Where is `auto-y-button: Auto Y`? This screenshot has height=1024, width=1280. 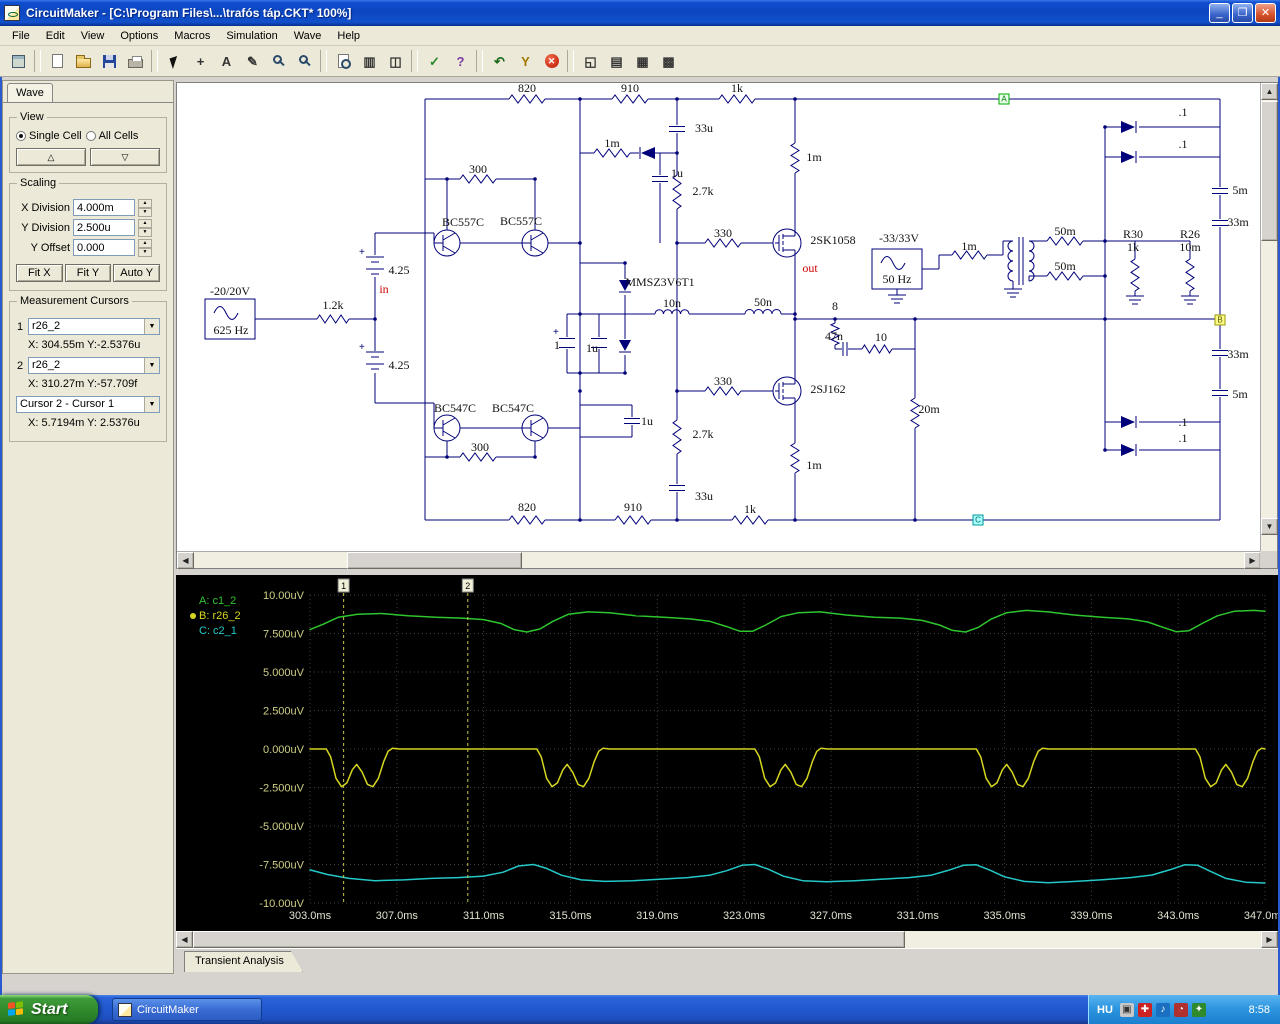
auto-y-button: Auto Y is located at coordinates (137, 273).